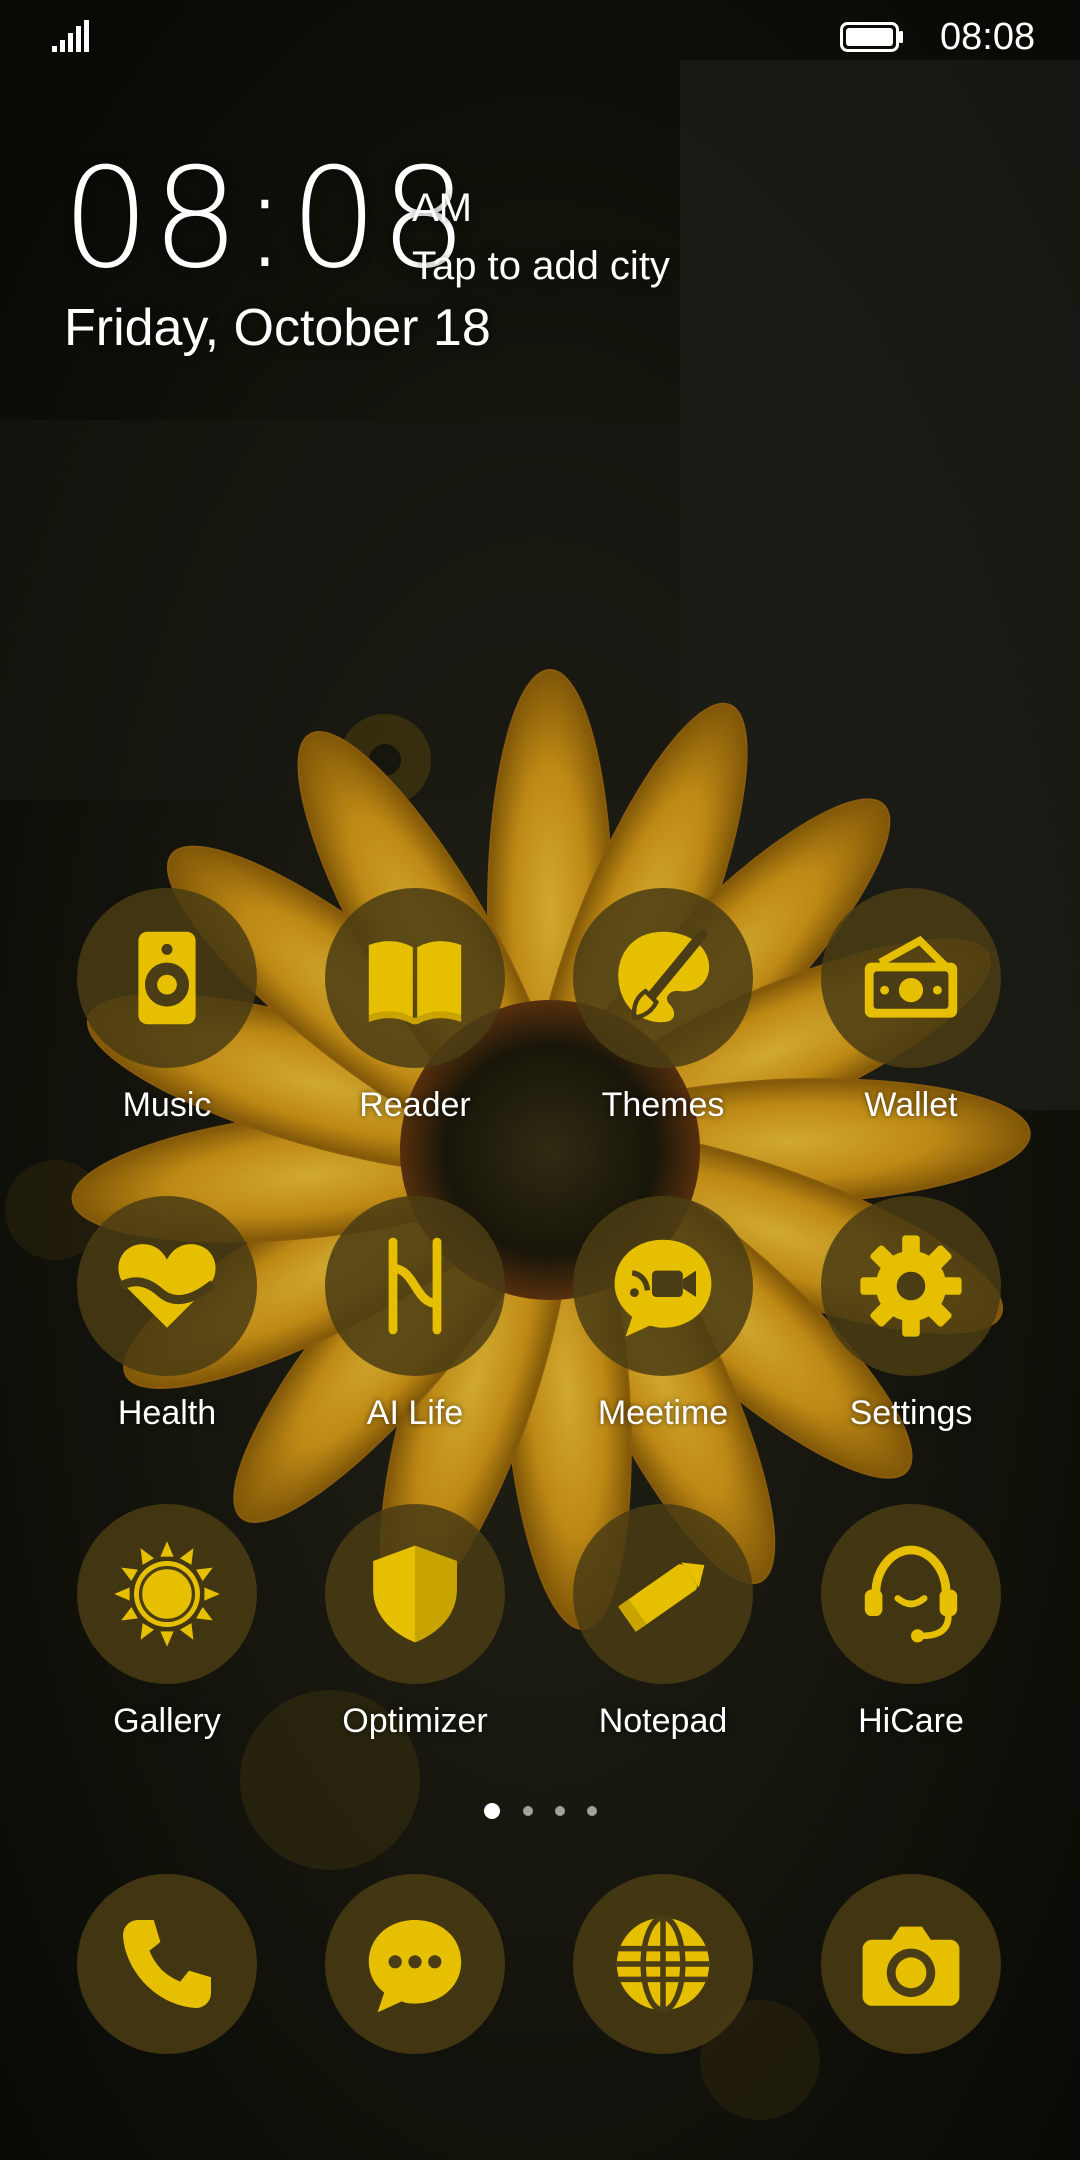  What do you see at coordinates (911, 1105) in the screenshot?
I see `app-label: Wallet` at bounding box center [911, 1105].